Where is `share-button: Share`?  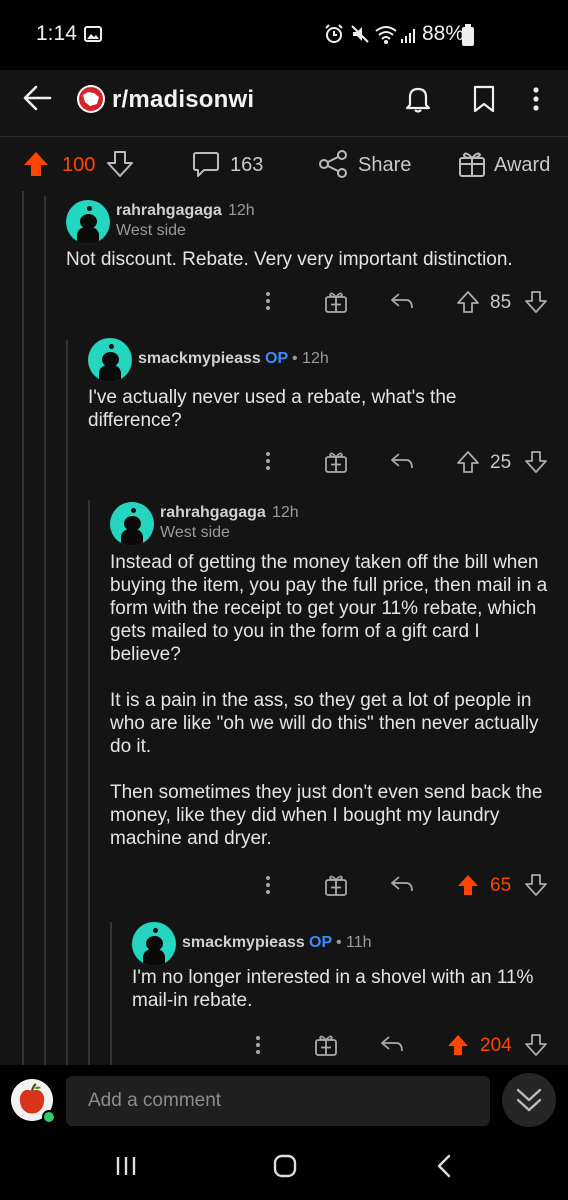
share-button: Share is located at coordinates (384, 165).